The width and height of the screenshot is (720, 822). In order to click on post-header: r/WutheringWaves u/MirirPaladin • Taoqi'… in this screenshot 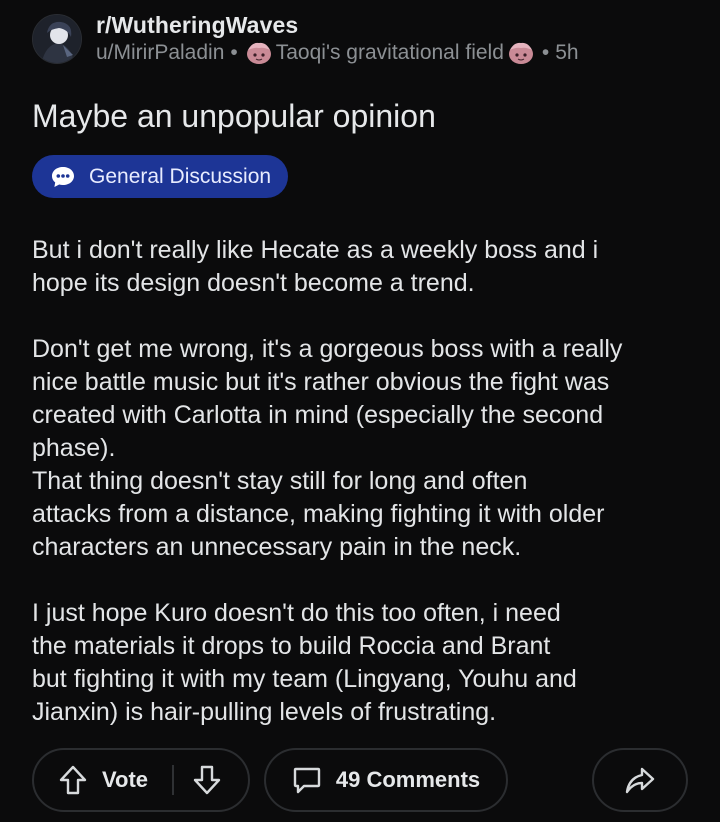, I will do `click(305, 39)`.